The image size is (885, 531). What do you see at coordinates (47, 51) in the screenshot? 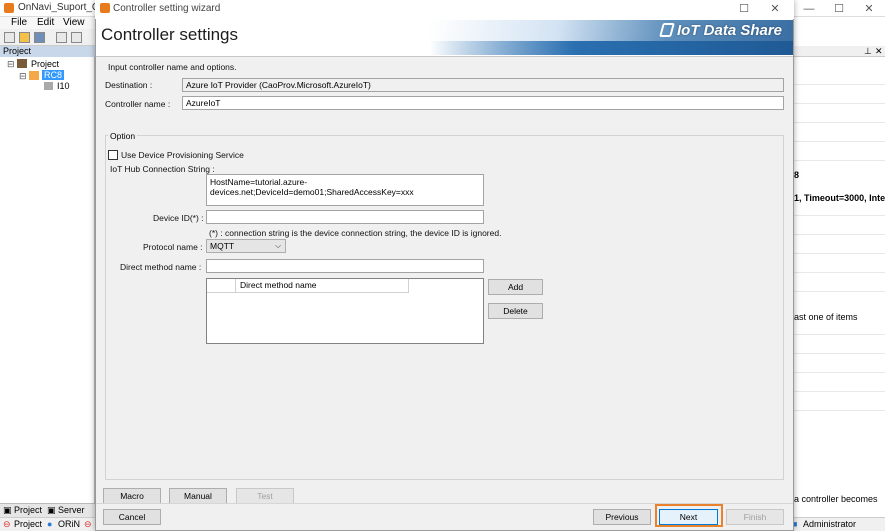
I see `project-pane-header: Project` at bounding box center [47, 51].